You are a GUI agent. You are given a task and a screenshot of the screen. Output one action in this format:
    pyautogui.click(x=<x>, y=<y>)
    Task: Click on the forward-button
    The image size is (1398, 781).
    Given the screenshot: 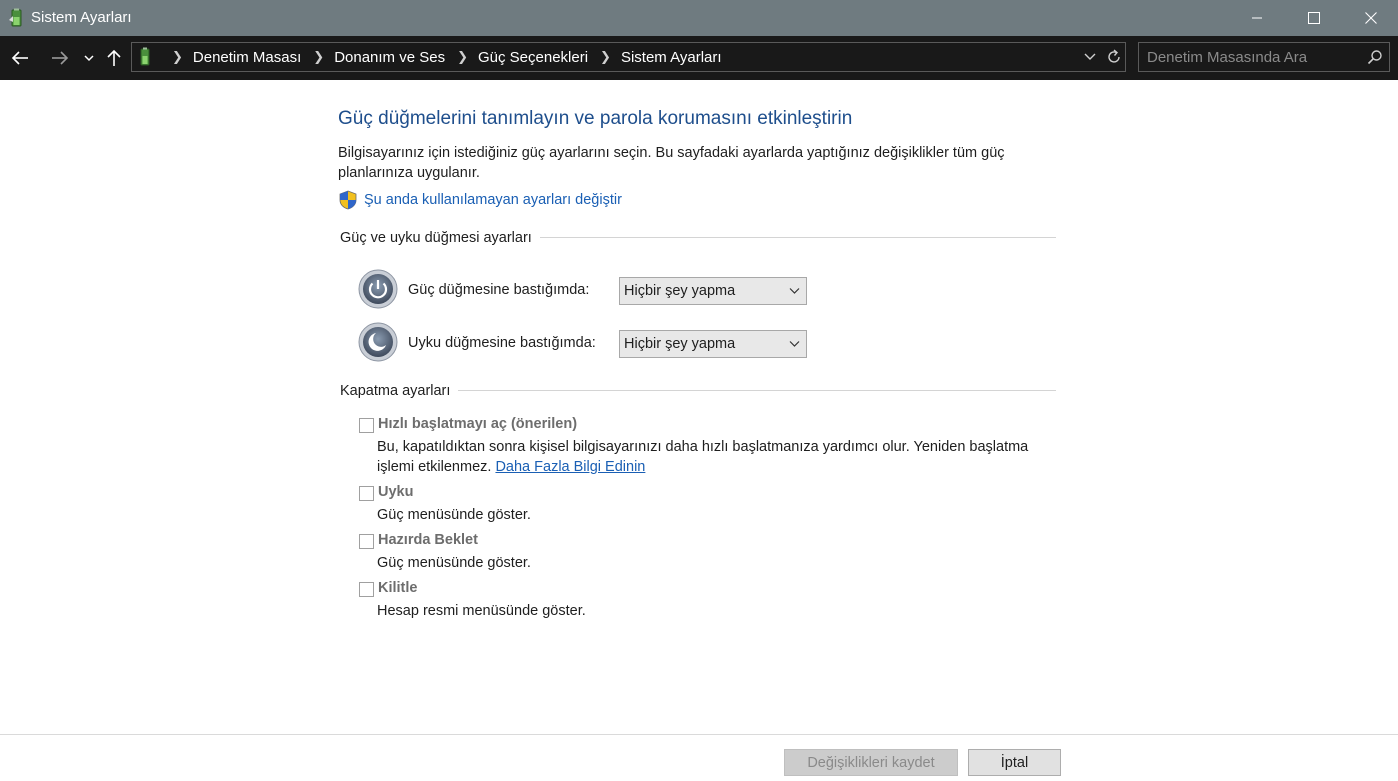 What is the action you would take?
    pyautogui.click(x=60, y=58)
    